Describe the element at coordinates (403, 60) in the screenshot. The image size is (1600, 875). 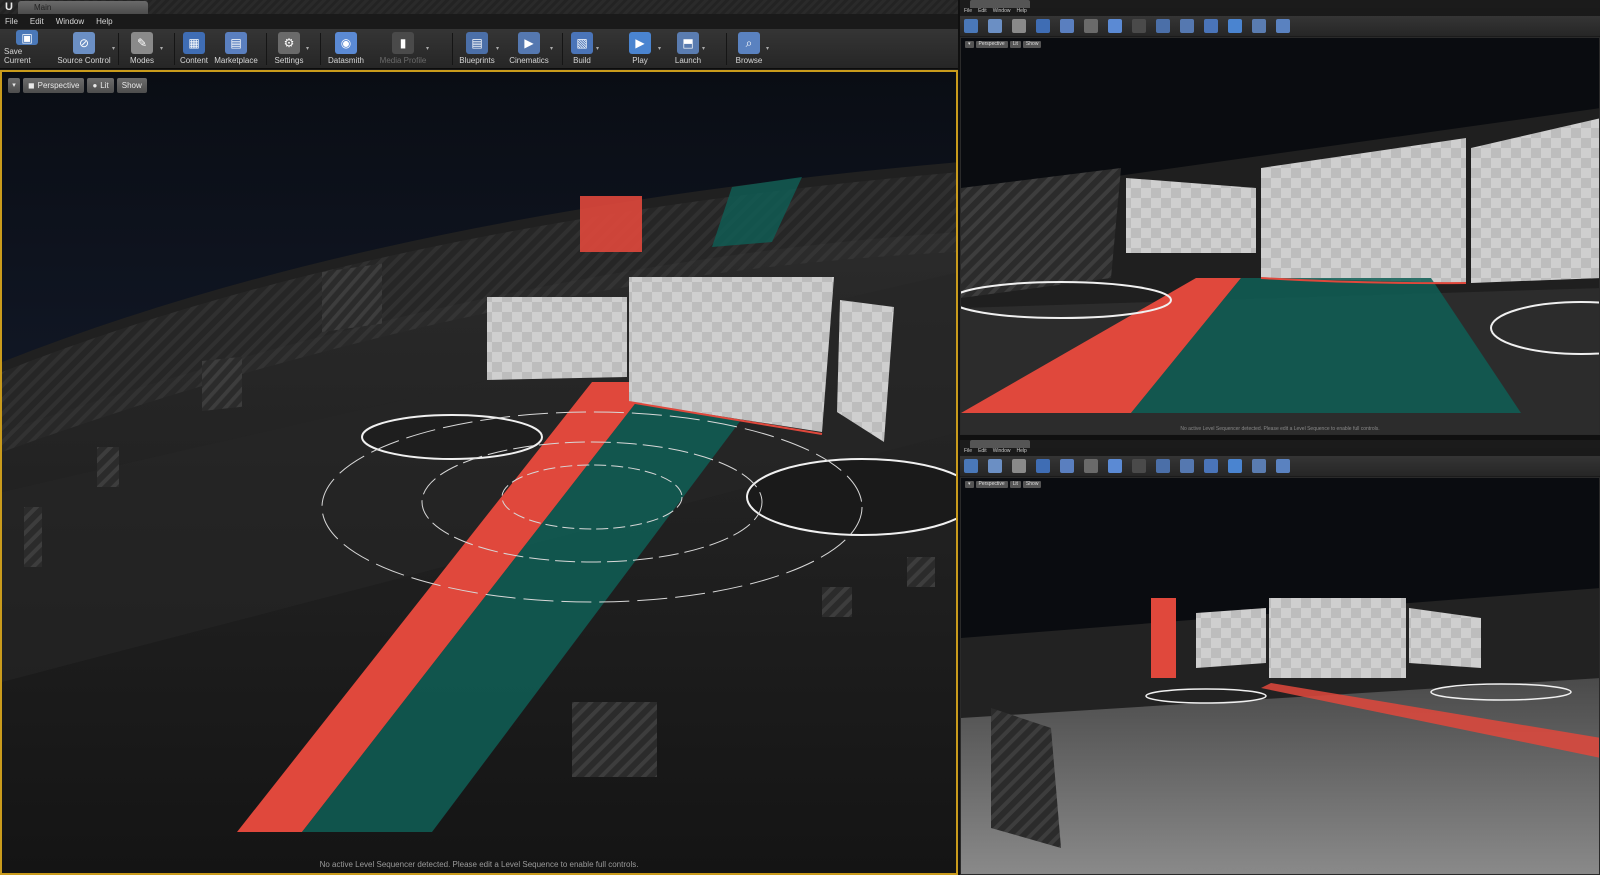
I see `toolbar-label: Media Profile` at that location.